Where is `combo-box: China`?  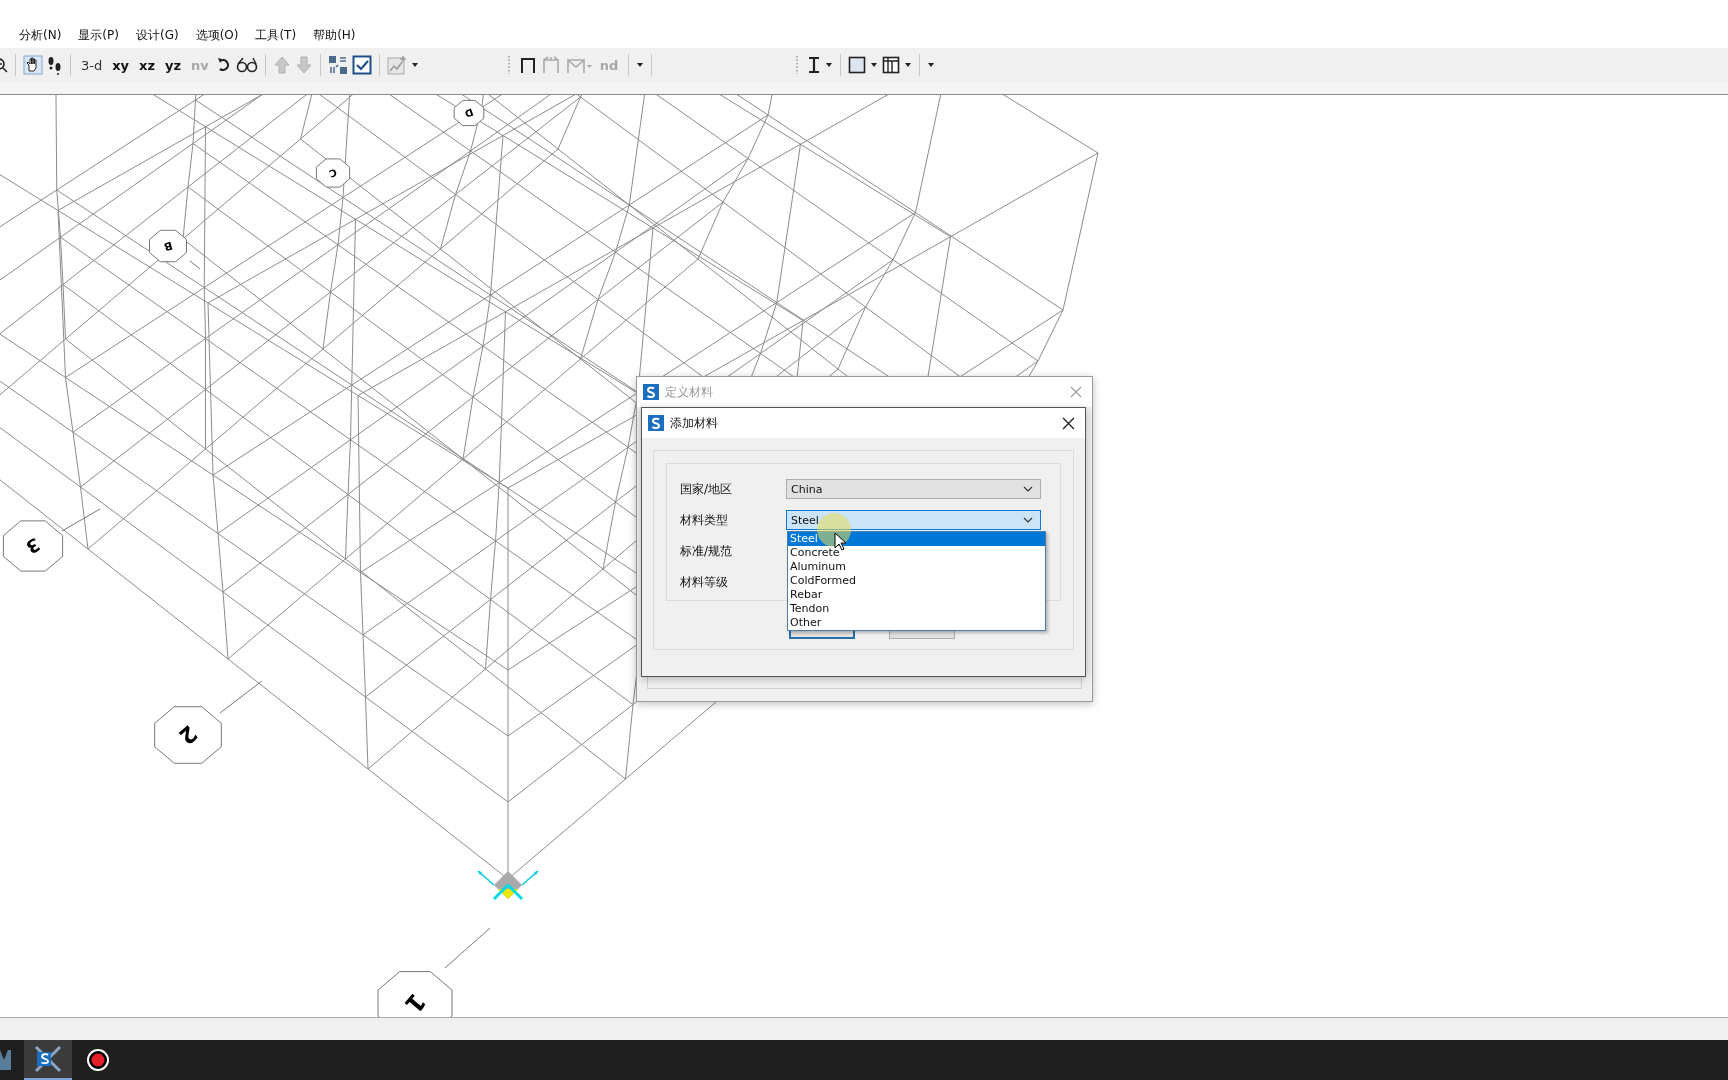
combo-box: China is located at coordinates (913, 489).